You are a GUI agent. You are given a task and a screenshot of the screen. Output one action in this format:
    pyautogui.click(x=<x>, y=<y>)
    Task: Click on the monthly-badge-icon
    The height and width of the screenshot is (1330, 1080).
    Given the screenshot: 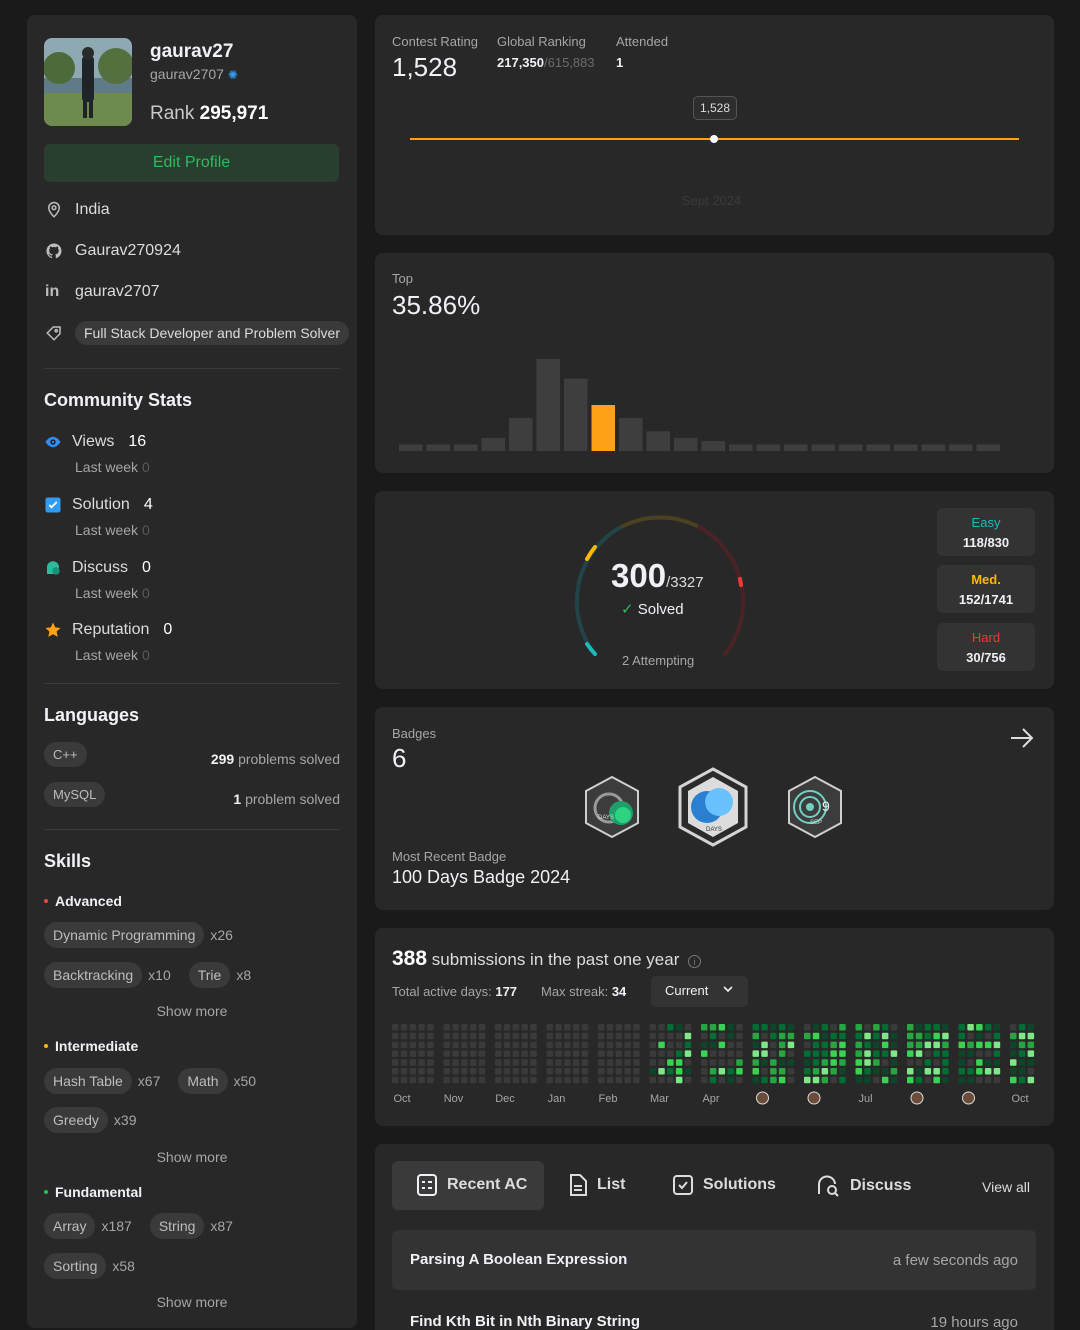 What is the action you would take?
    pyautogui.click(x=968, y=1098)
    